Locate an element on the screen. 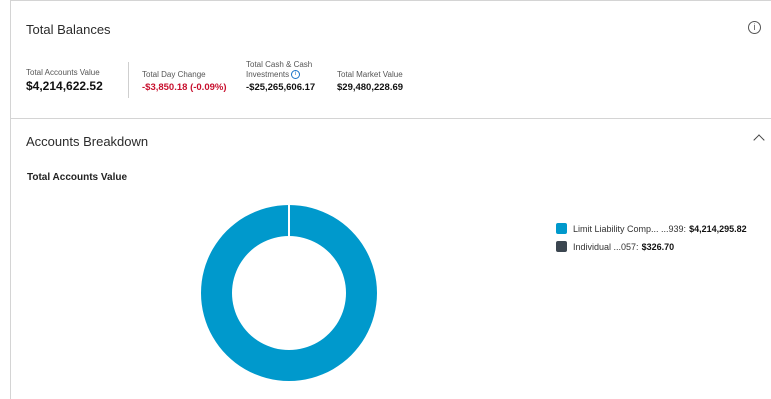 This screenshot has width=771, height=399. total-day-change-label: Total Day Change is located at coordinates (174, 74).